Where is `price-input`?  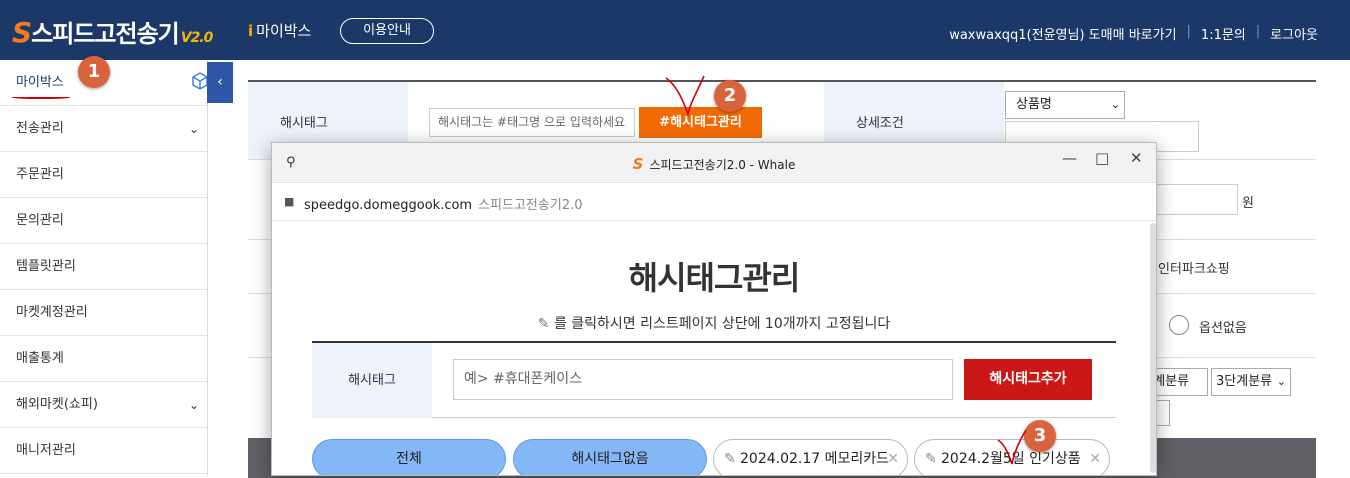
price-input is located at coordinates (1193, 199).